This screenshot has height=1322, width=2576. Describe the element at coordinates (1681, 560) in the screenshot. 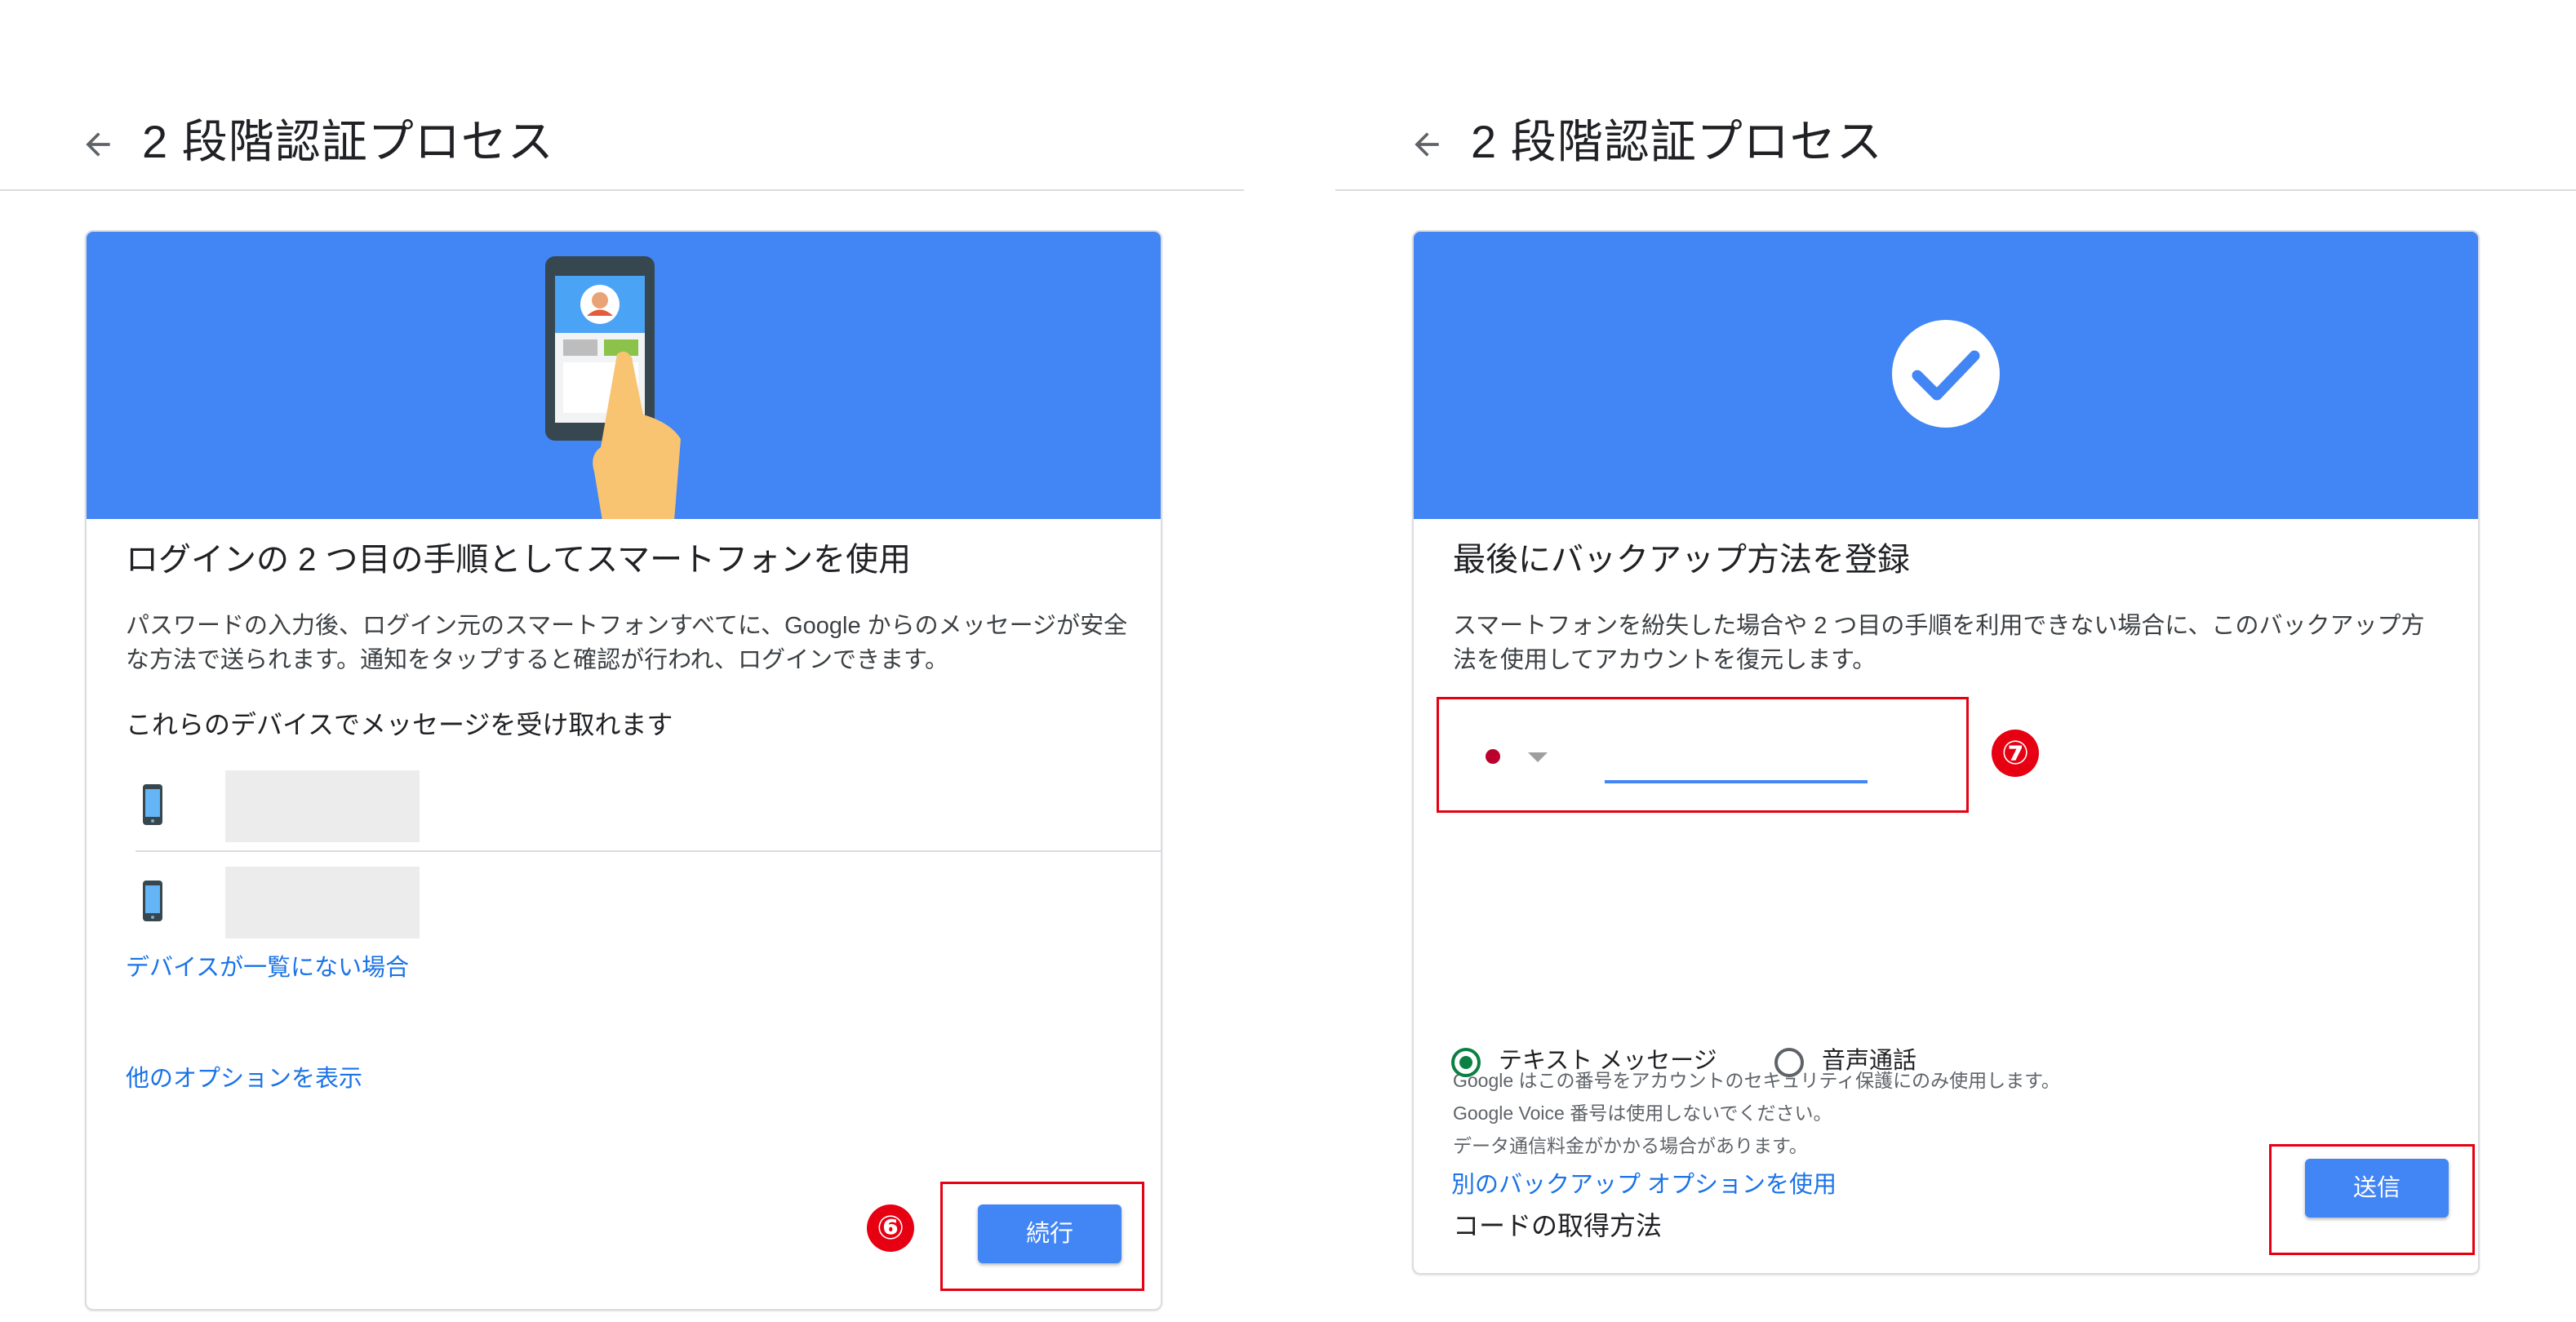

I see `card-title: 最後にバックアップ方法を登録` at that location.